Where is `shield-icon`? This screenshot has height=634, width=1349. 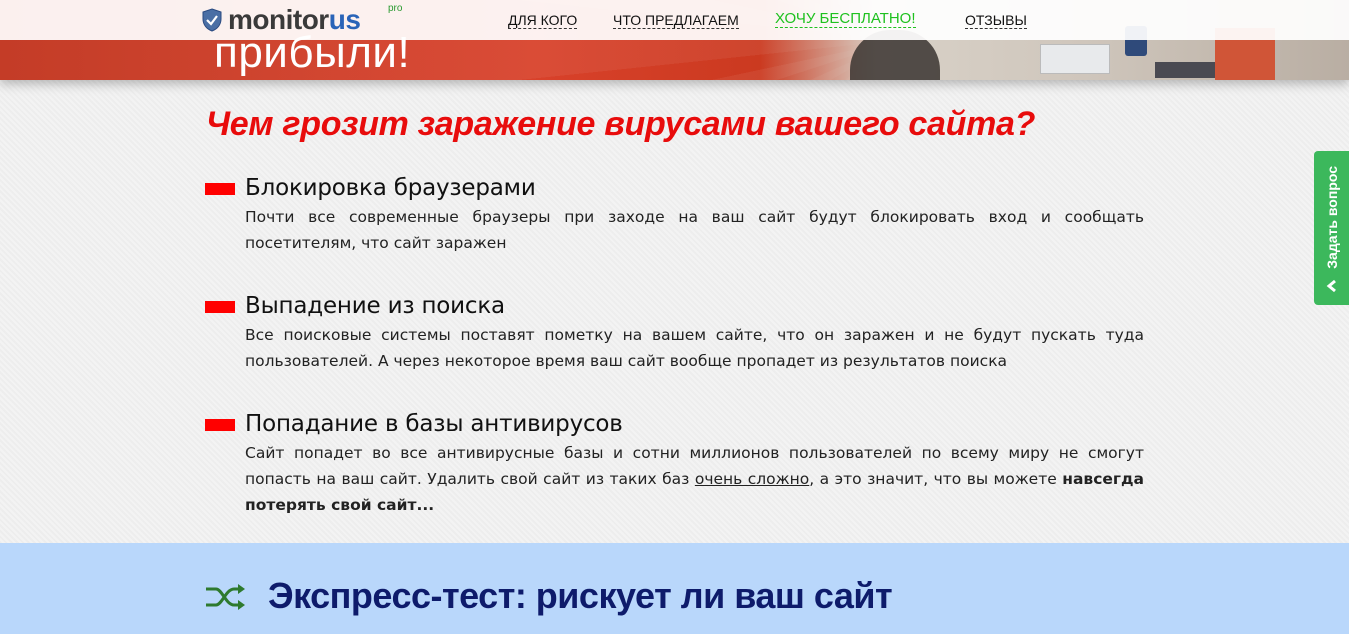
shield-icon is located at coordinates (212, 20).